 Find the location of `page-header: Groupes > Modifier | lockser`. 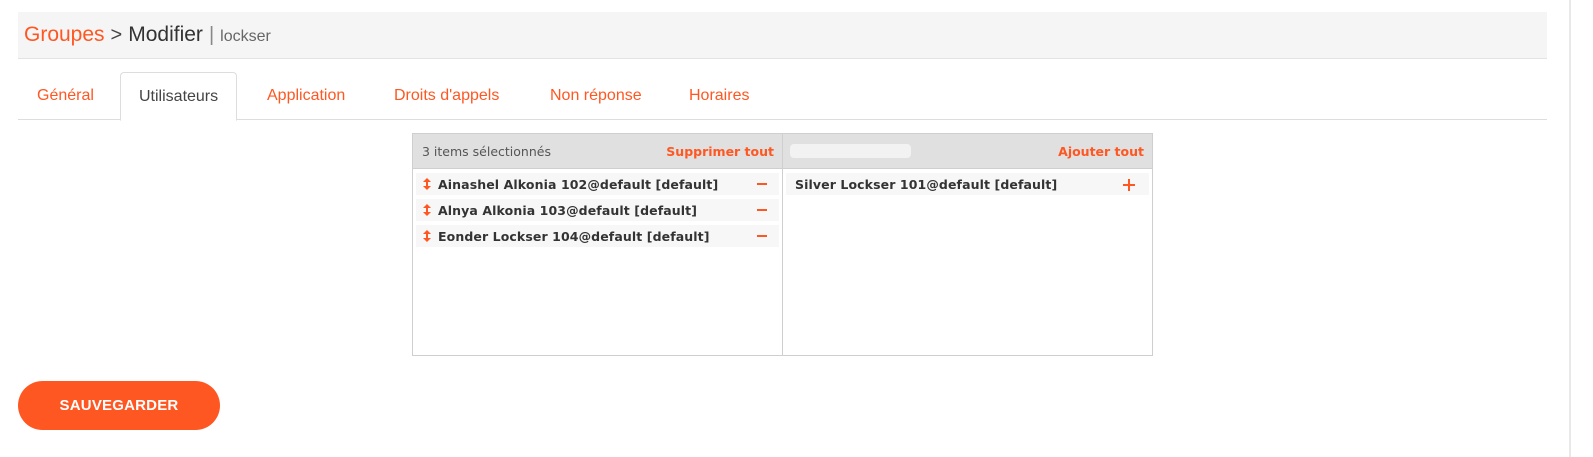

page-header: Groupes > Modifier | lockser is located at coordinates (782, 35).